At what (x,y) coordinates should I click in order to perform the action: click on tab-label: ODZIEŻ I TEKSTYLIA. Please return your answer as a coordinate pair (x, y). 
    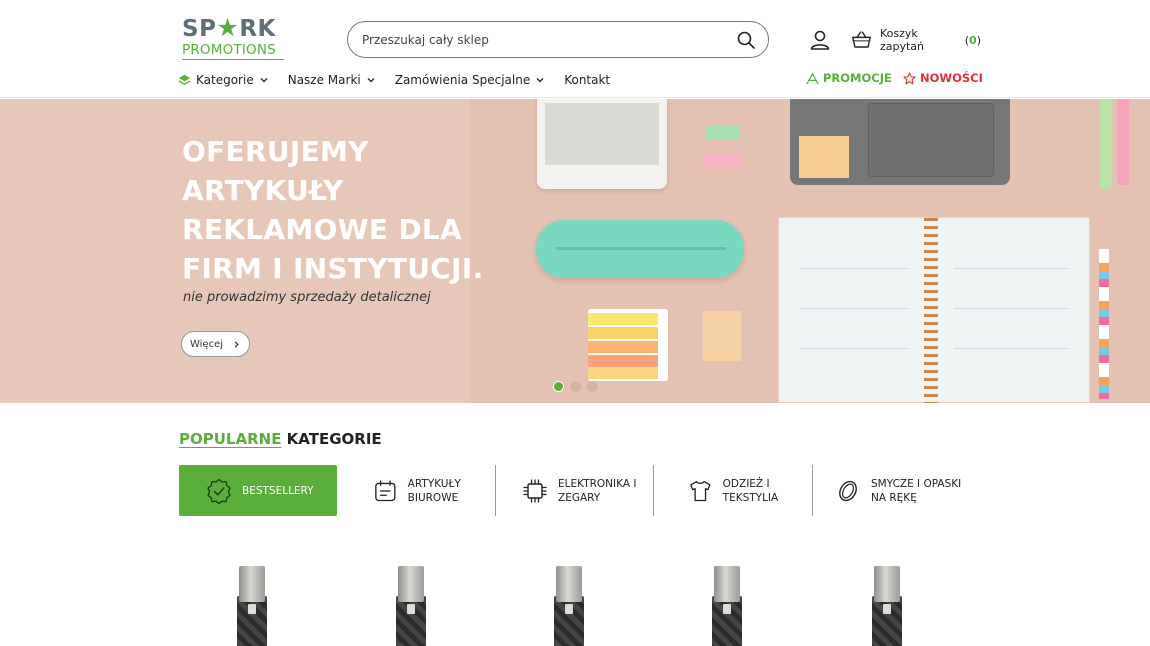
    Looking at the image, I should click on (750, 490).